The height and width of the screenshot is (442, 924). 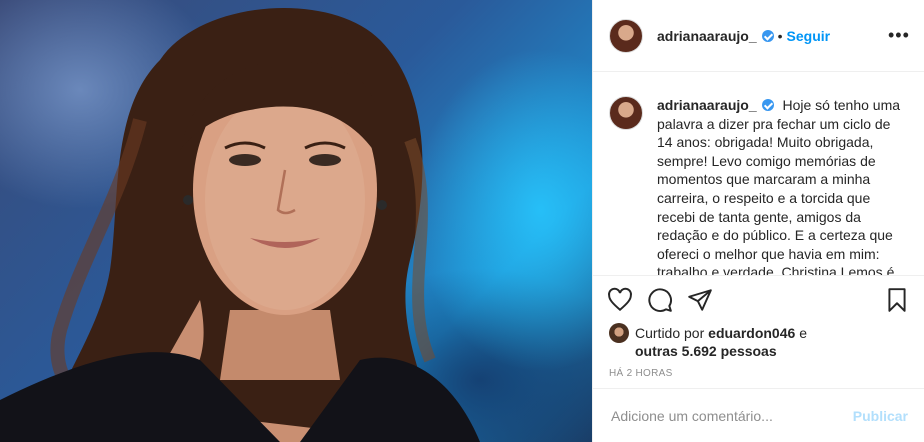 I want to click on header-username: adrianaaraujo_, so click(x=707, y=36).